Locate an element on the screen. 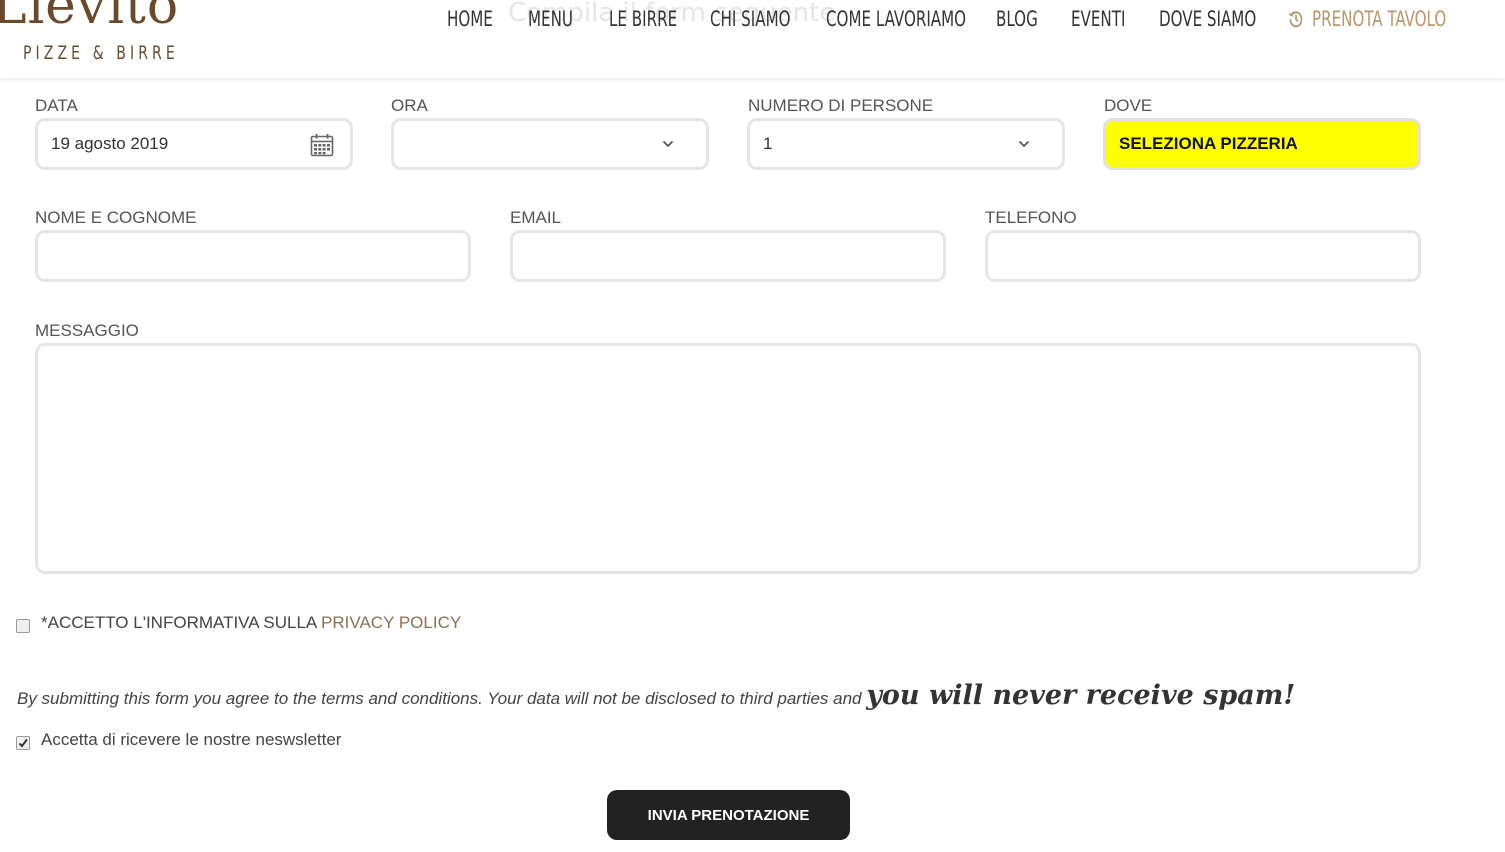 Image resolution: width=1505 pixels, height=852 pixels. pizzeria-value: SELEZIONA PIZZERIA is located at coordinates (1208, 143).